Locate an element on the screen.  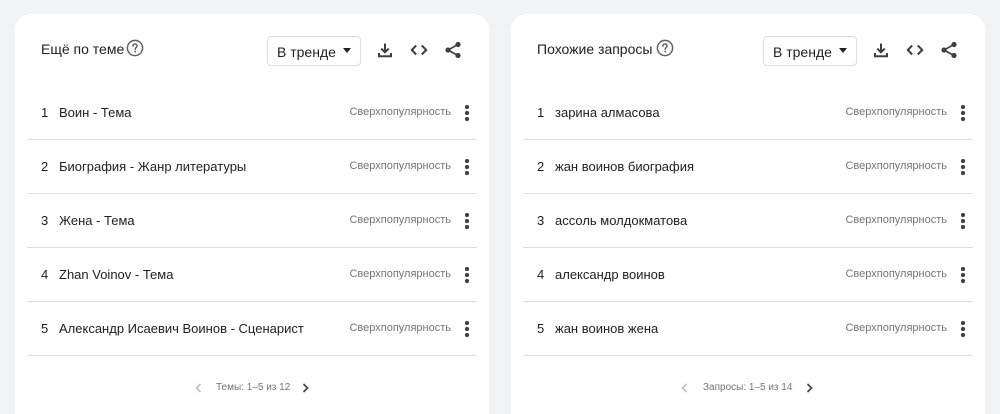
list-item: 4 Zhan Voinov - Тема Сверхпопулярность is located at coordinates (252, 275).